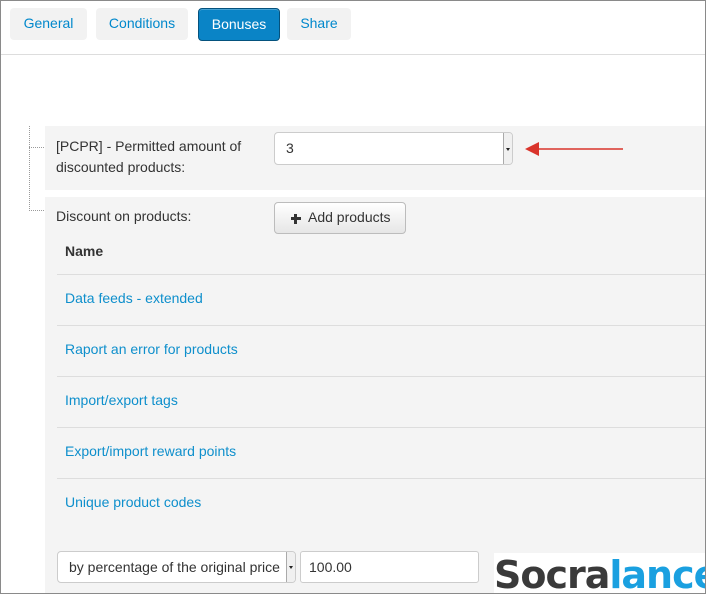 Image resolution: width=706 pixels, height=594 pixels. Describe the element at coordinates (296, 219) in the screenshot. I see `plus-icon` at that location.